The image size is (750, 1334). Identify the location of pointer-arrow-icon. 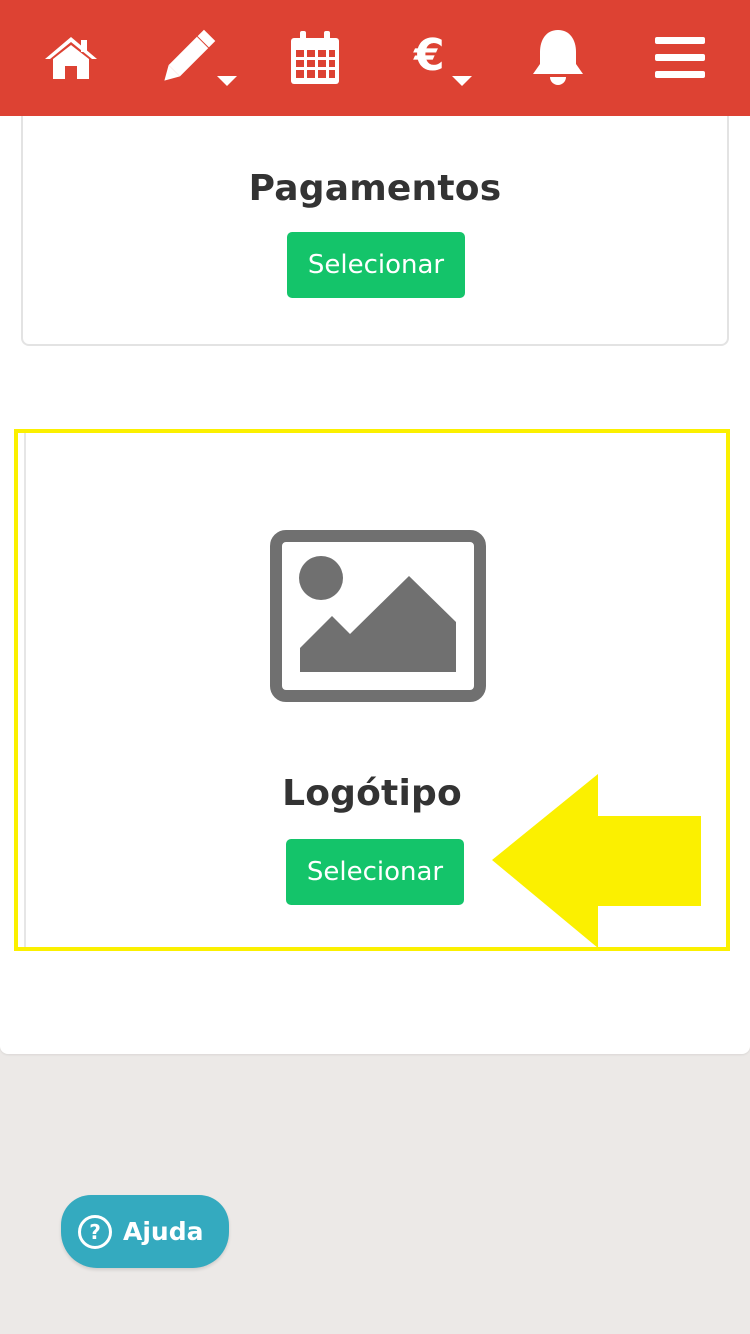
(596, 861).